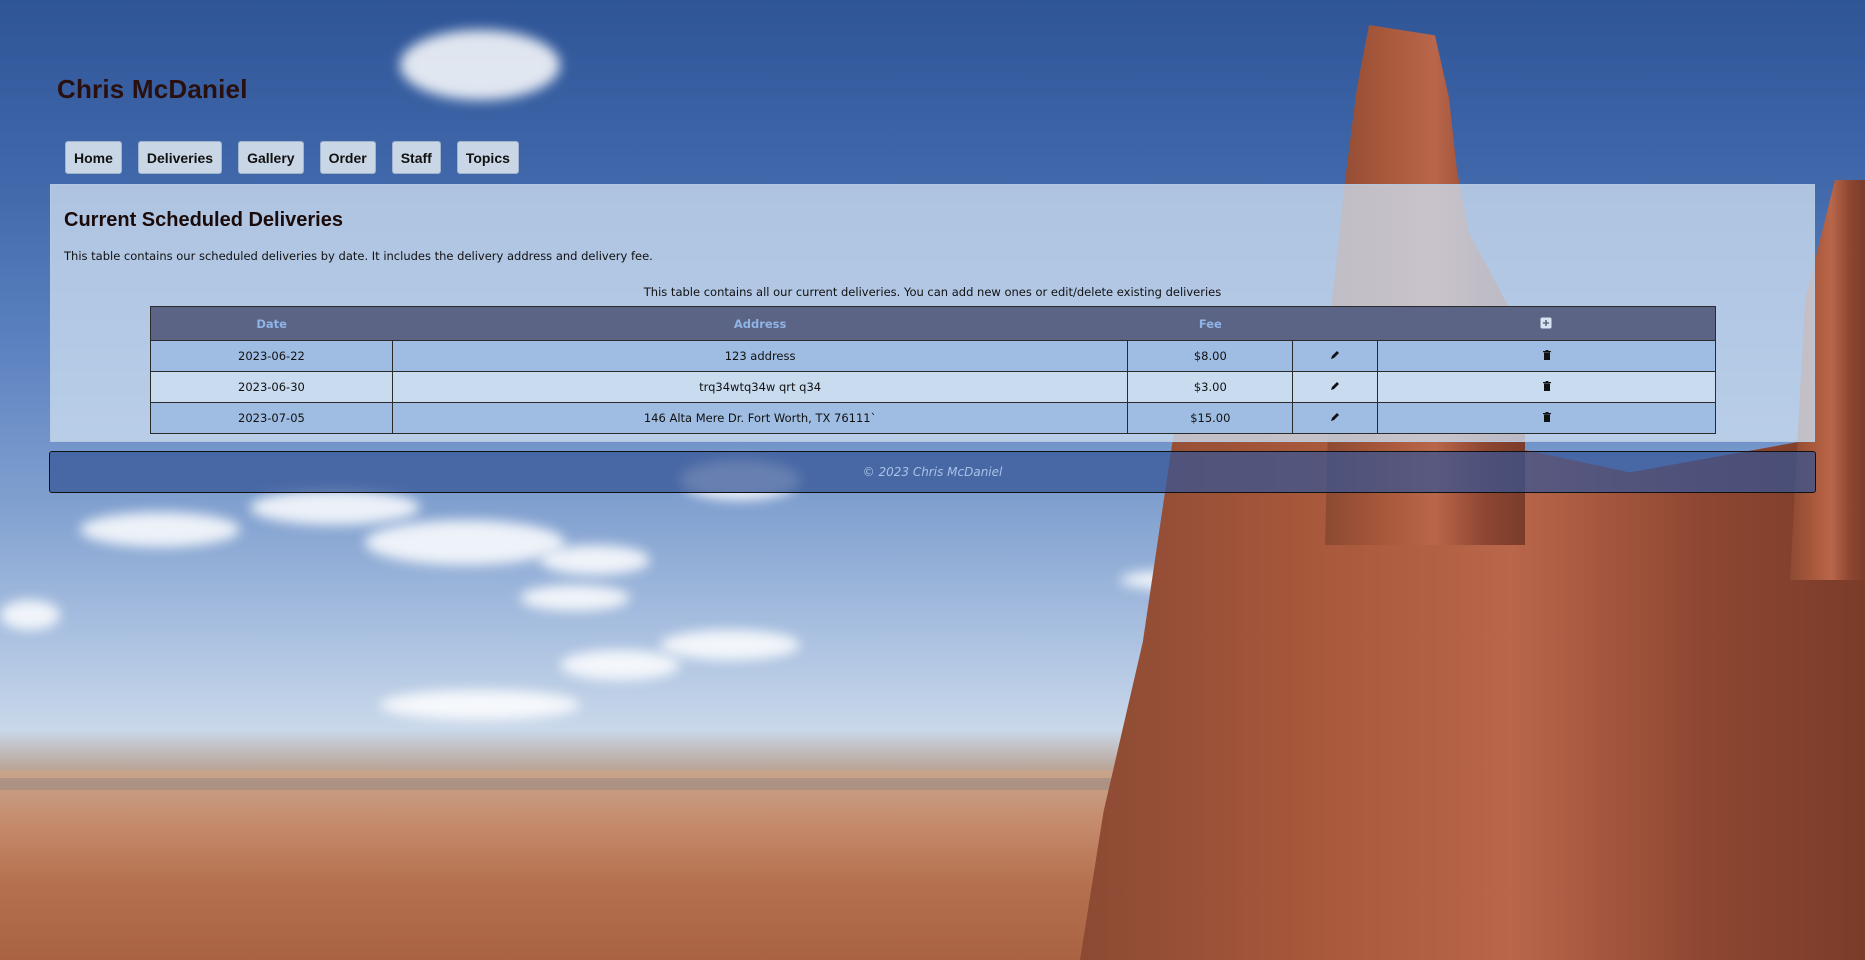 The width and height of the screenshot is (1865, 960). I want to click on table-row: 2023-06-22 123 address $8.00, so click(933, 356).